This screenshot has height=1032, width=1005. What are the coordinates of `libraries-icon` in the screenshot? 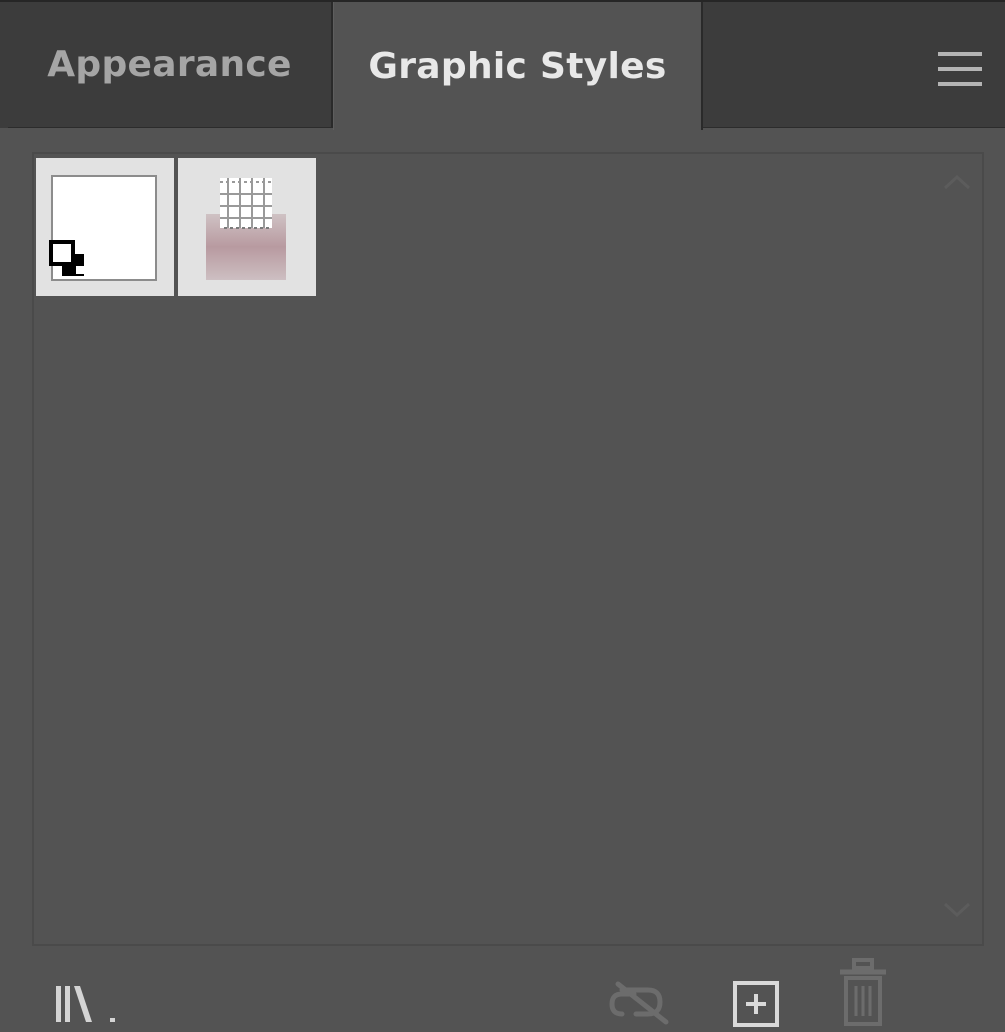 It's located at (85, 1004).